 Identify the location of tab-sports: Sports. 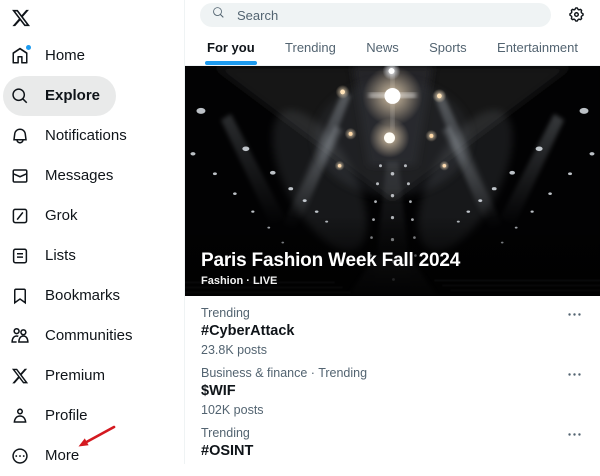
(448, 47).